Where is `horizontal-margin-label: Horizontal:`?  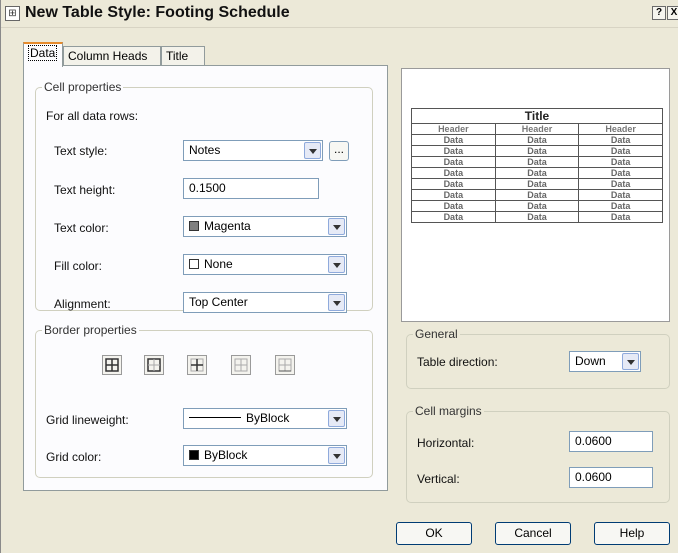 horizontal-margin-label: Horizontal: is located at coordinates (446, 443).